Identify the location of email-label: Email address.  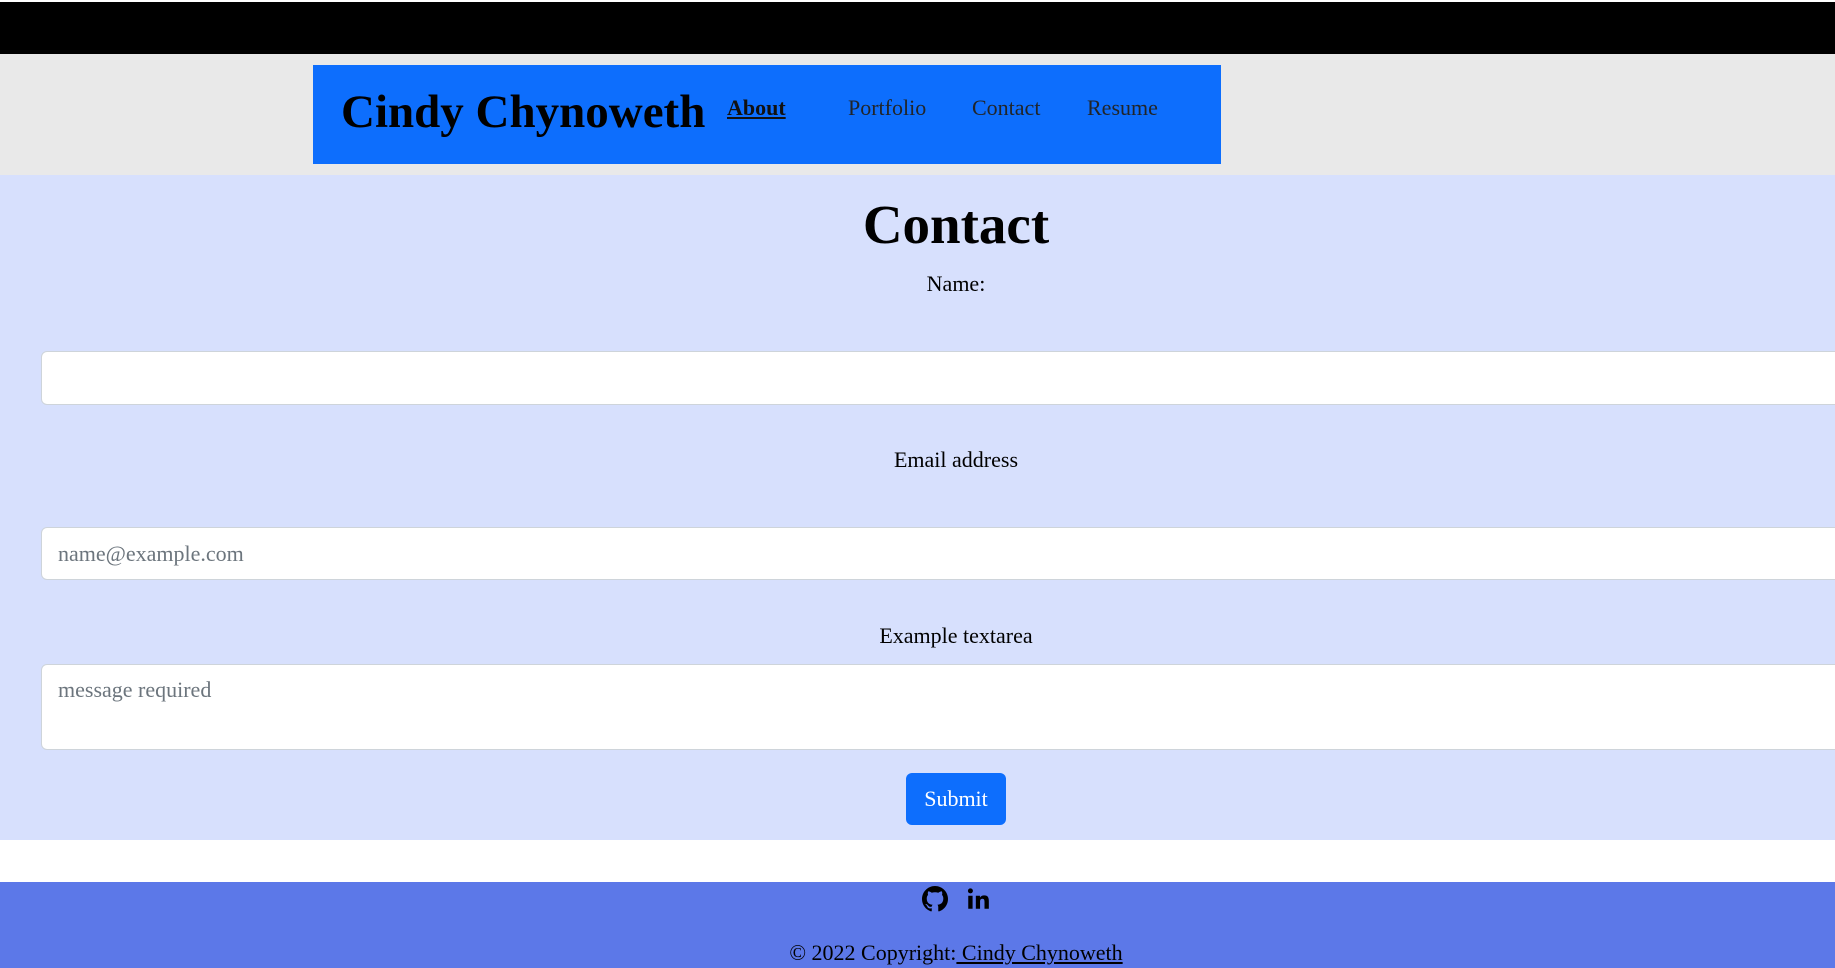
(956, 459).